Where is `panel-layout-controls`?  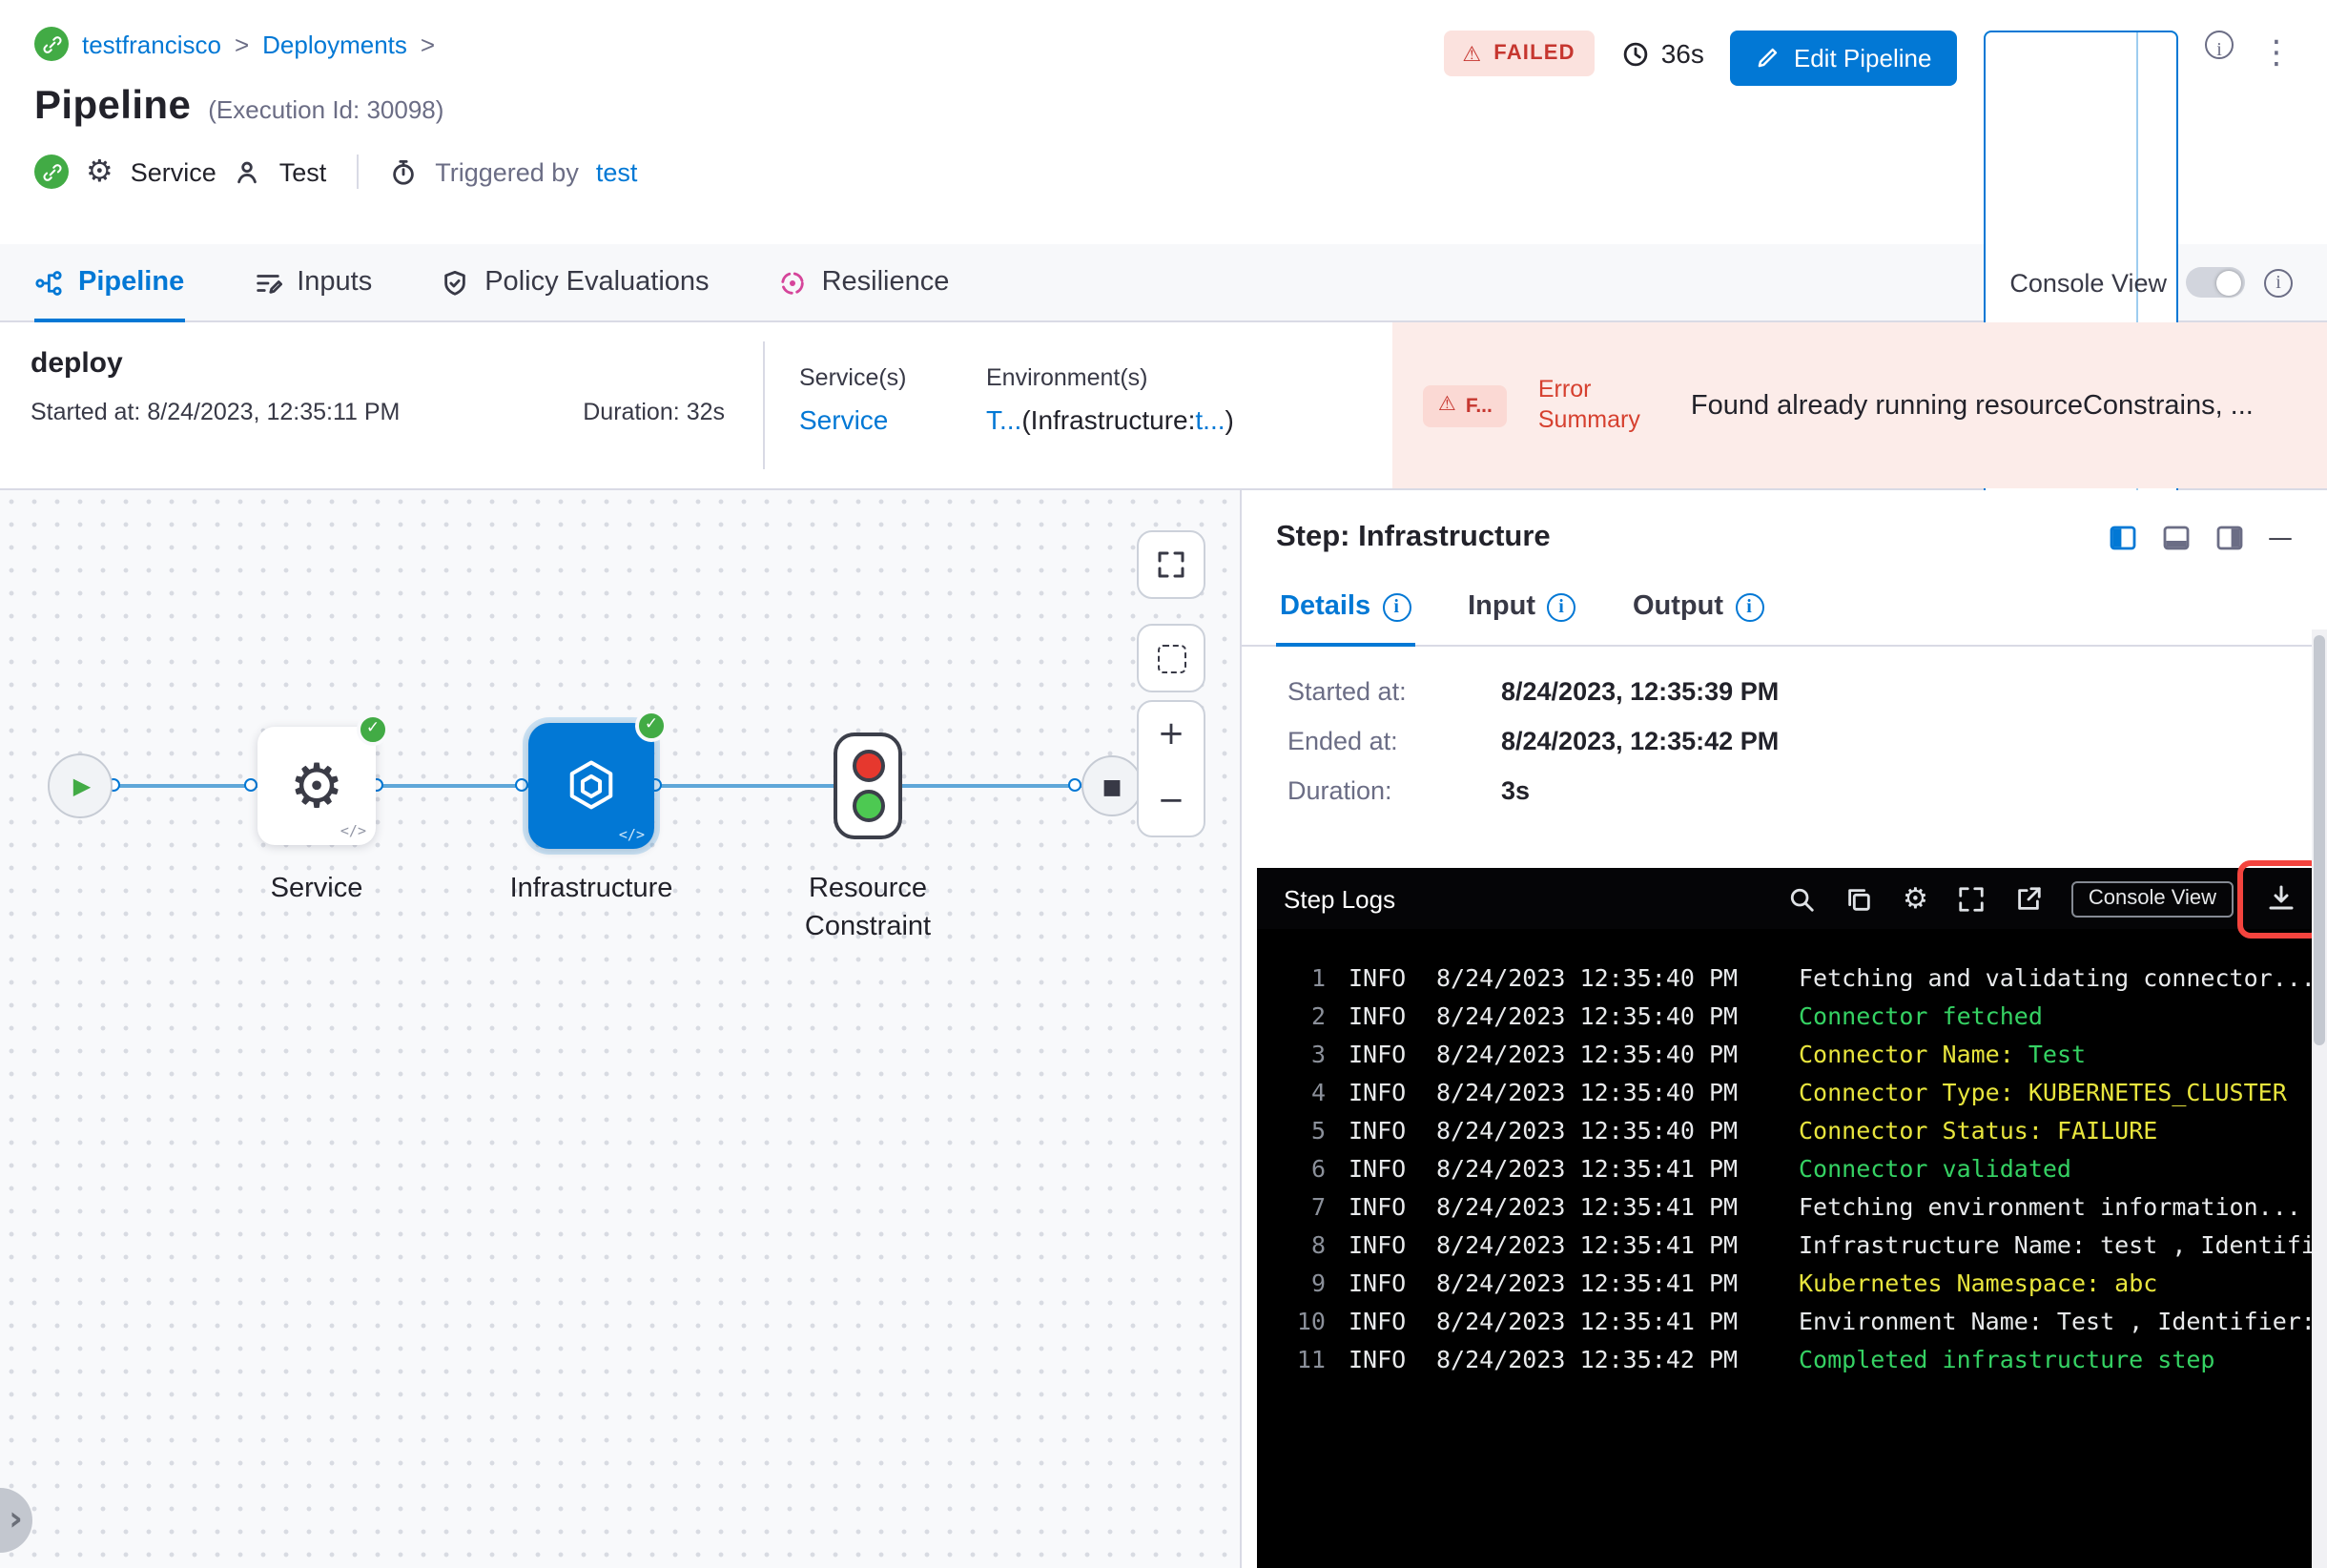
panel-layout-controls is located at coordinates (2200, 538).